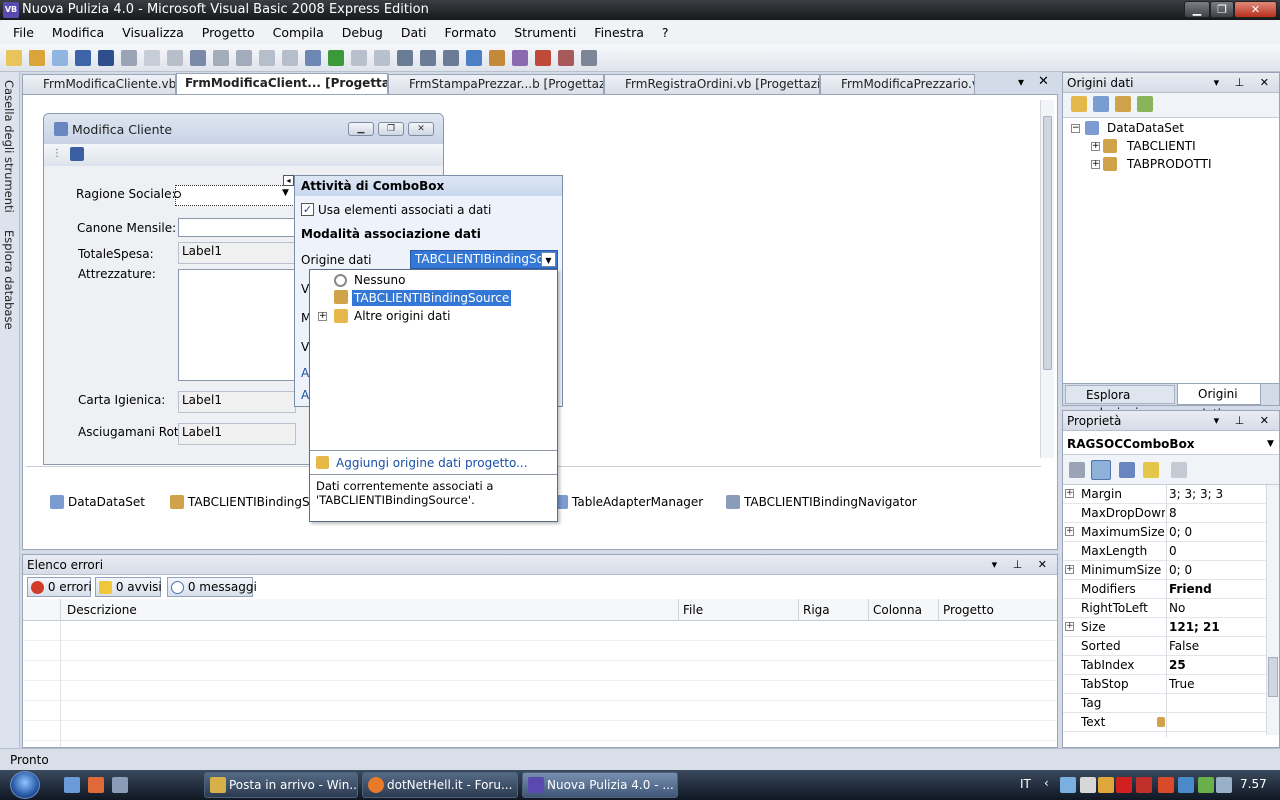 Image resolution: width=1280 pixels, height=800 pixels. I want to click on property-row: + MinimumSize 0; 0, so click(1164, 570).